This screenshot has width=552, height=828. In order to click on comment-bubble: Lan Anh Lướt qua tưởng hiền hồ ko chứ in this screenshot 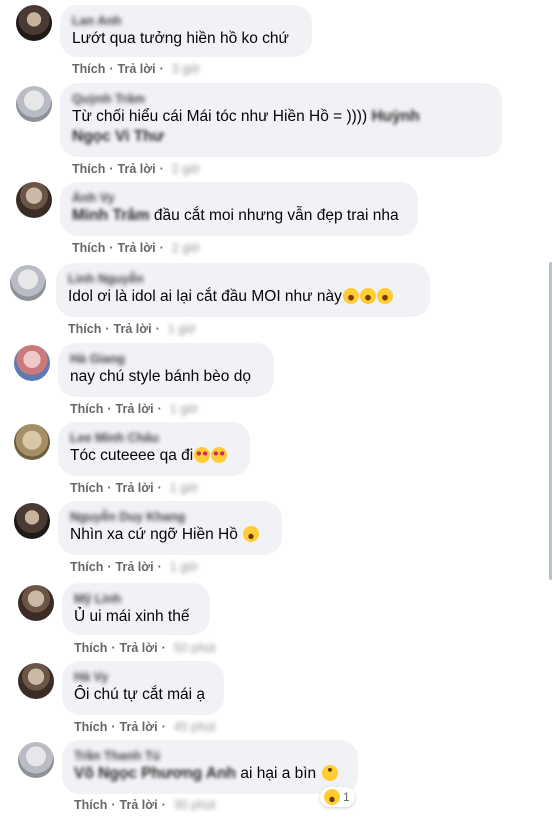, I will do `click(186, 31)`.